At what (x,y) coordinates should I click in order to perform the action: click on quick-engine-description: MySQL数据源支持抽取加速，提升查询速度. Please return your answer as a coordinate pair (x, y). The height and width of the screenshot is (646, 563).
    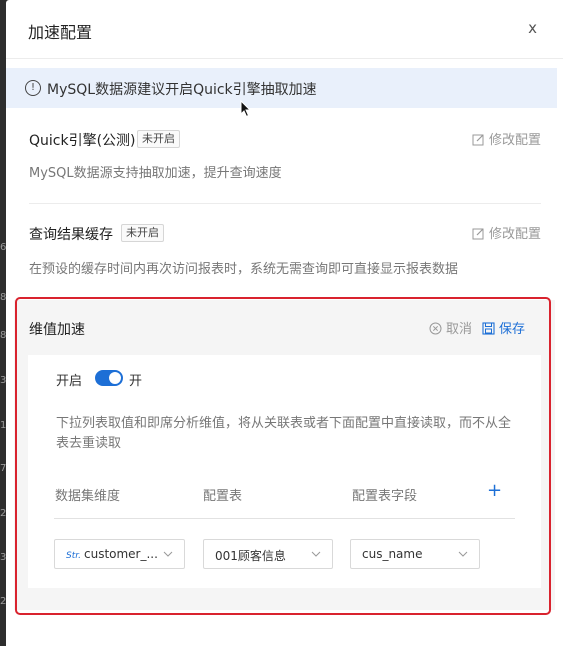
    Looking at the image, I should click on (155, 173).